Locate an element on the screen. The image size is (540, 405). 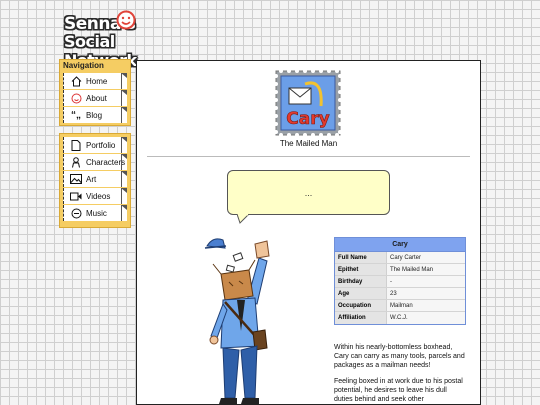
info-key: Age is located at coordinates (361, 293).